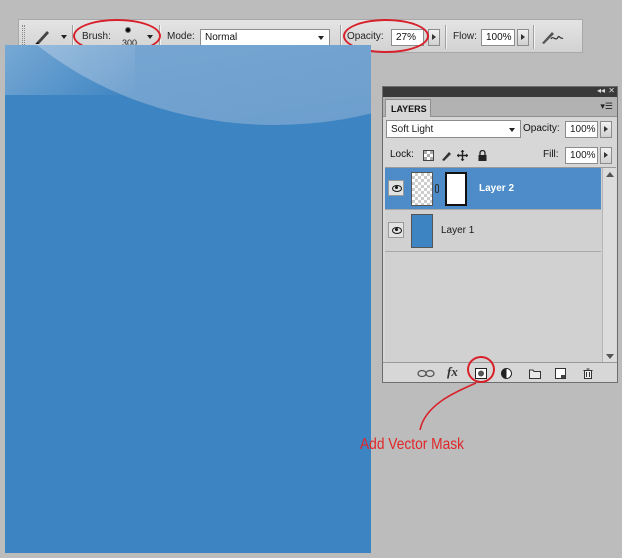 This screenshot has height=558, width=622. I want to click on fill-slider-button, so click(606, 155).